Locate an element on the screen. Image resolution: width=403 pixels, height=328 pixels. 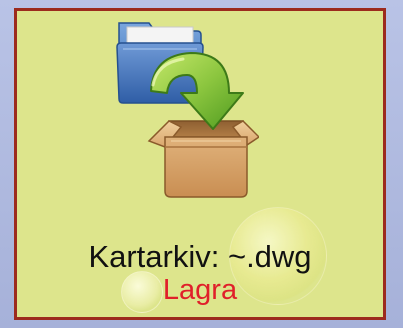
curved-arrow-down-icon is located at coordinates (197, 91).